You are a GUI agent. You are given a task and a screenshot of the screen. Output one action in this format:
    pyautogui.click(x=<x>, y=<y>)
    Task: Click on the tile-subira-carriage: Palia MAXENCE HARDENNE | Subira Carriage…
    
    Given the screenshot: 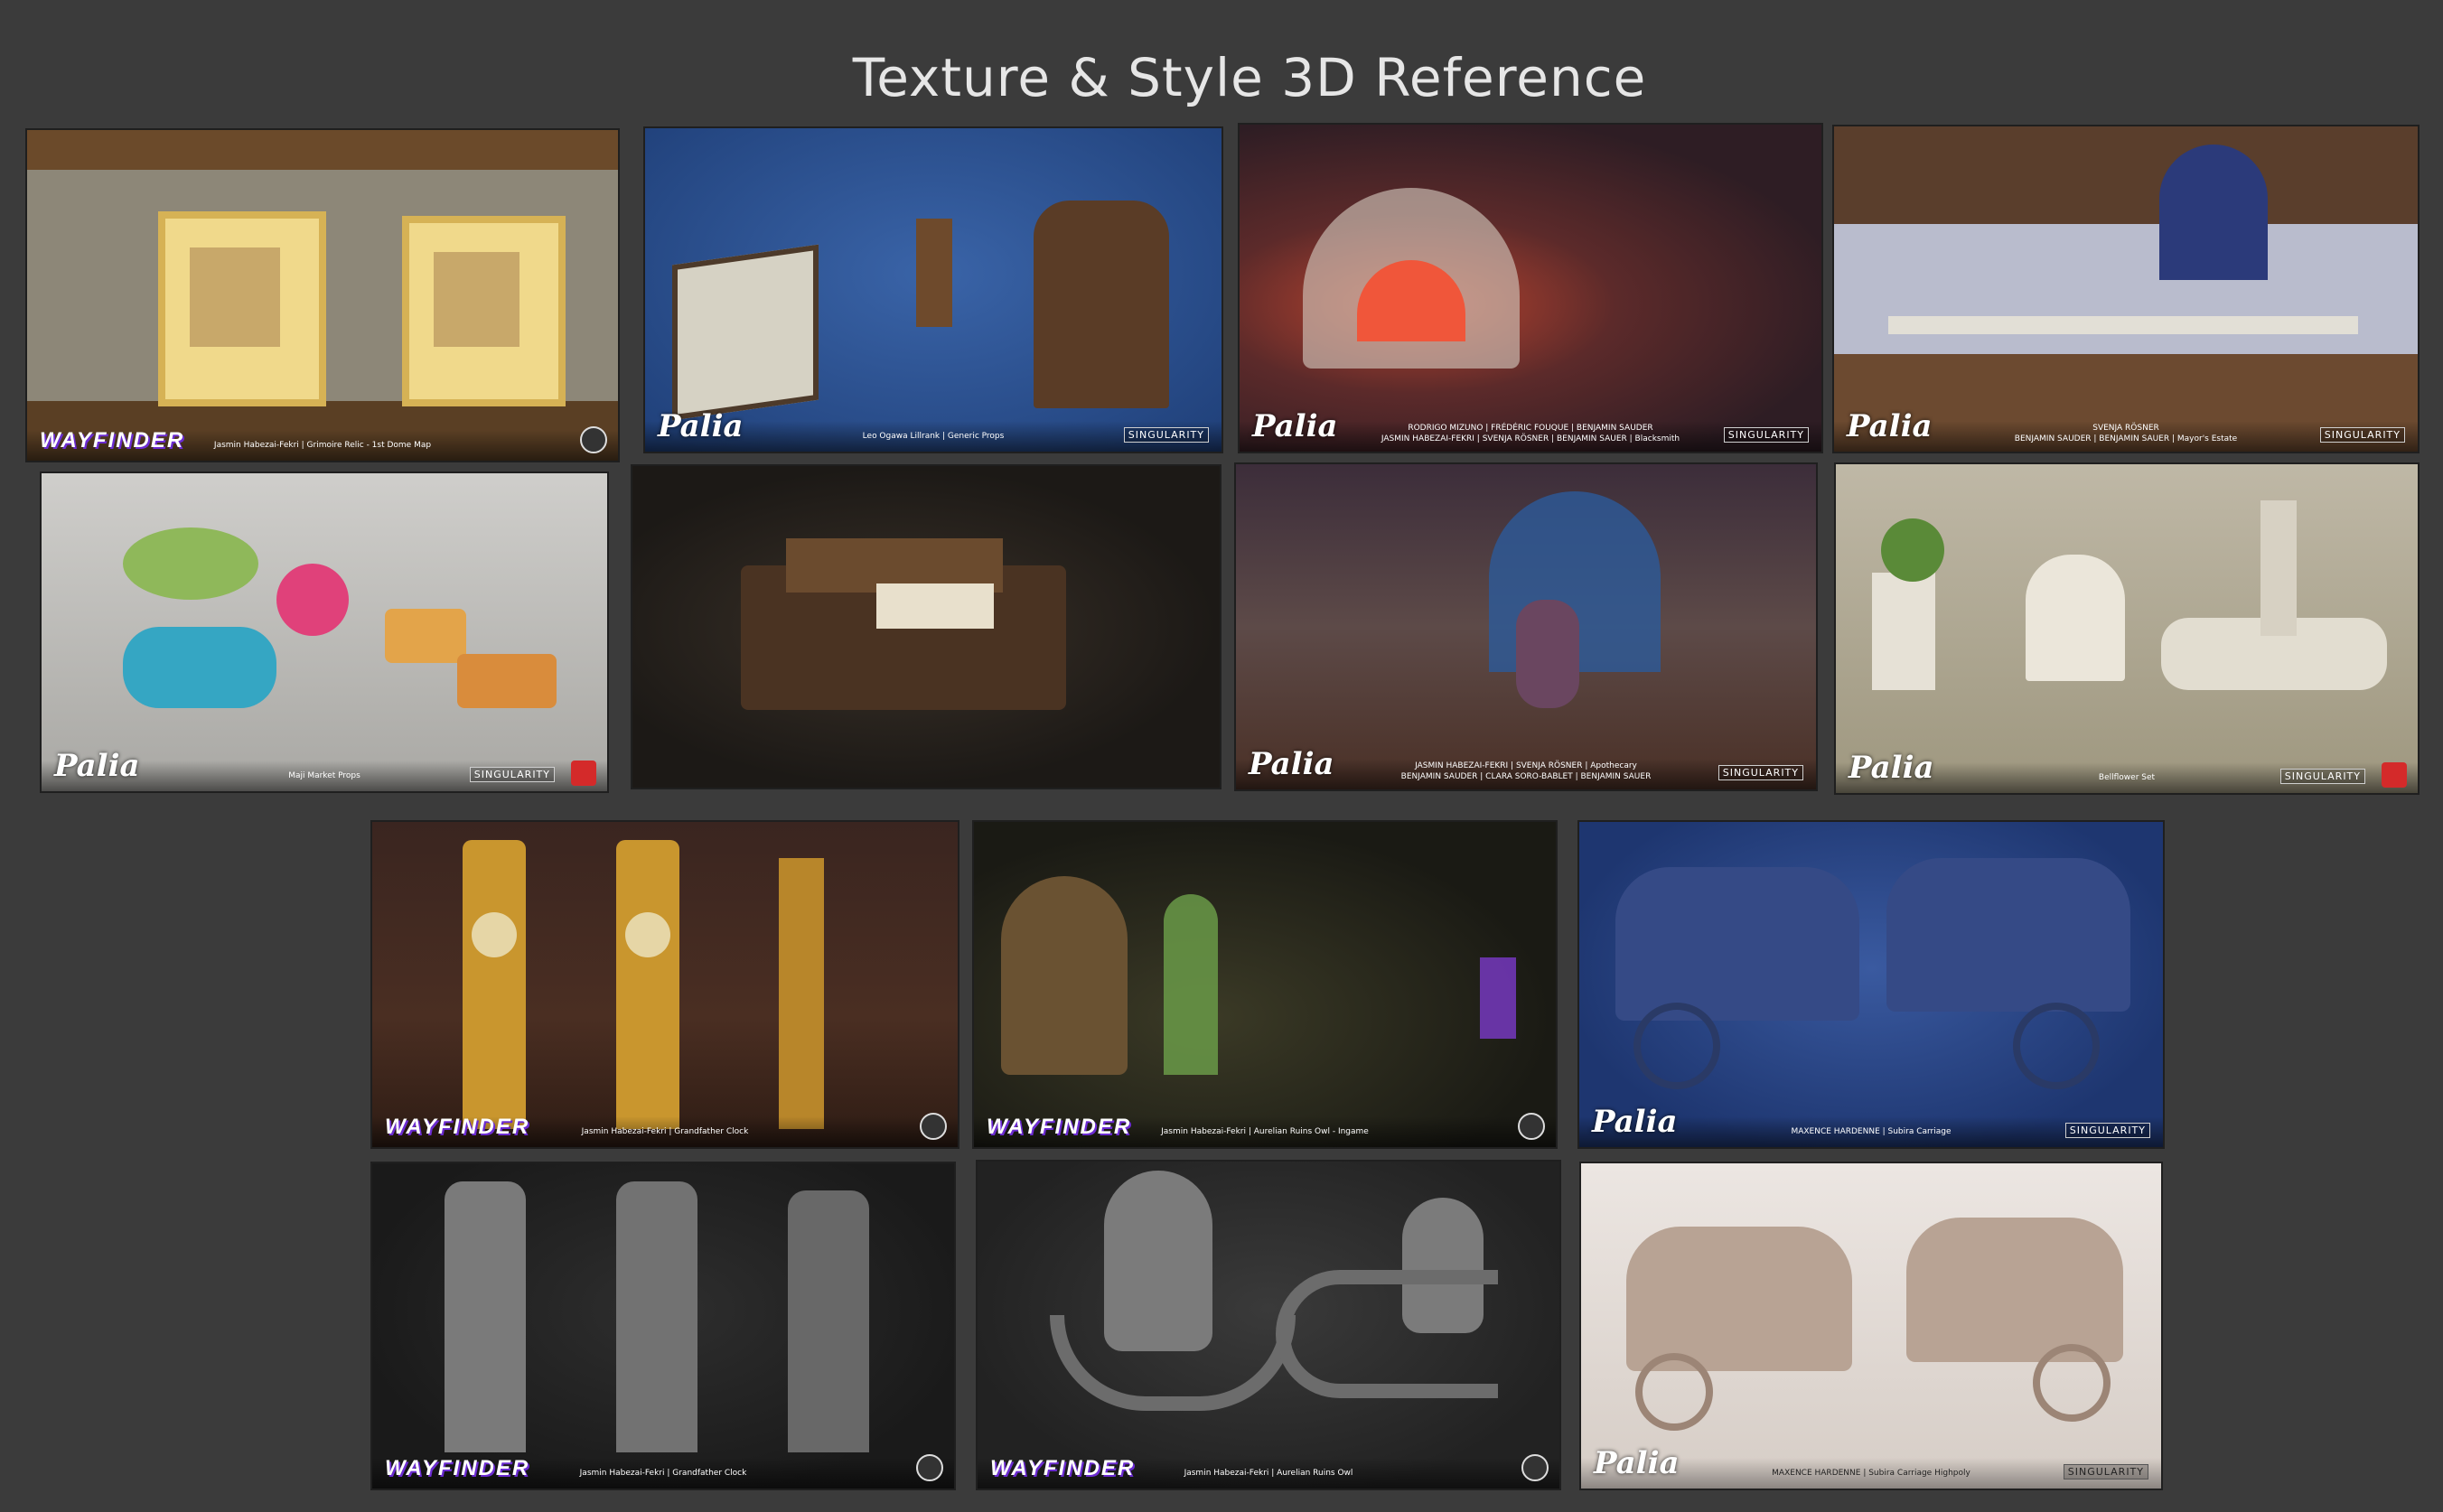 What is the action you would take?
    pyautogui.click(x=1871, y=984)
    